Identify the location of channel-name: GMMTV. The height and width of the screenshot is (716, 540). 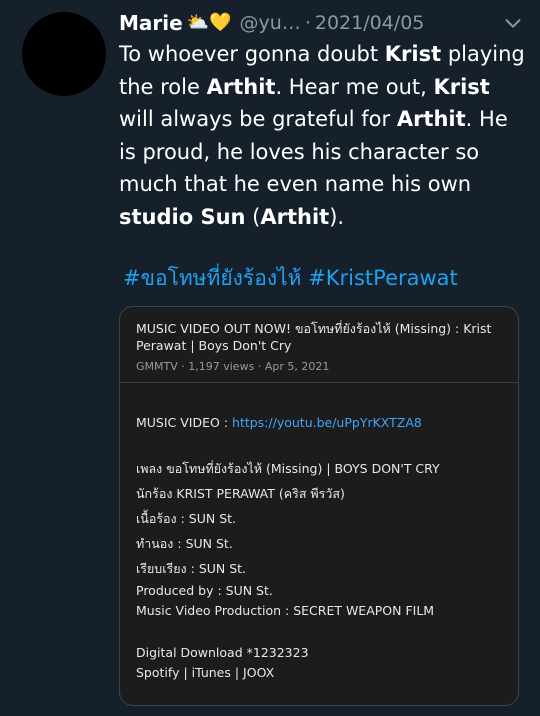
(157, 366).